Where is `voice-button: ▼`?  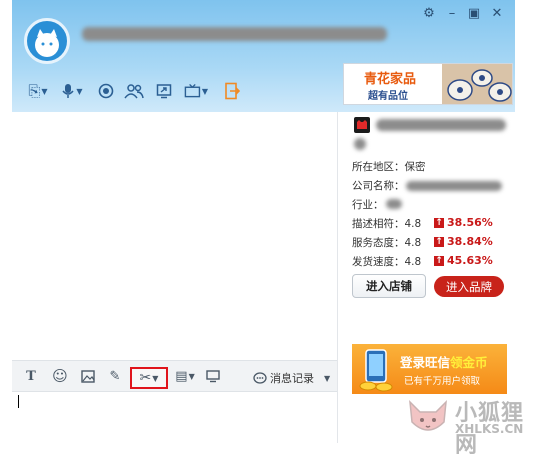 voice-button: ▼ is located at coordinates (72, 91).